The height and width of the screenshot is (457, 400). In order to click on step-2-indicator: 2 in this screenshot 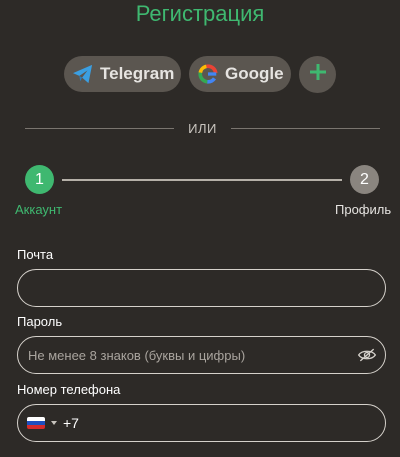, I will do `click(364, 179)`.